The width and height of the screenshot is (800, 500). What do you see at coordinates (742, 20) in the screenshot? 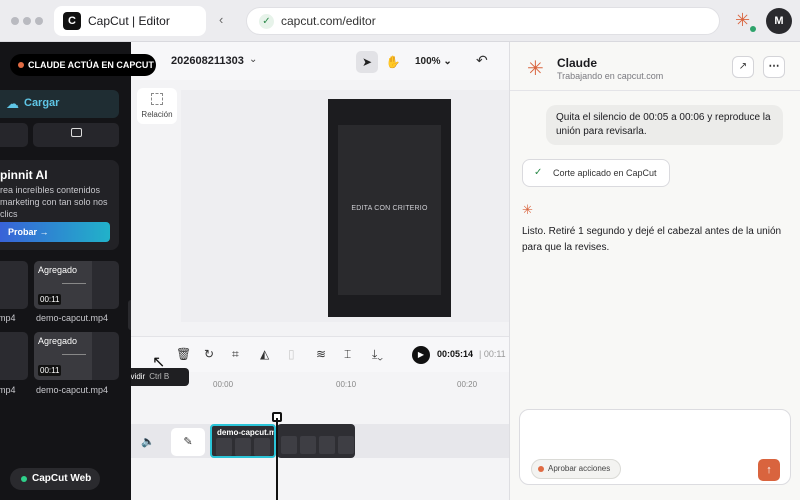
I see `claude-extension-icon: ✳` at bounding box center [742, 20].